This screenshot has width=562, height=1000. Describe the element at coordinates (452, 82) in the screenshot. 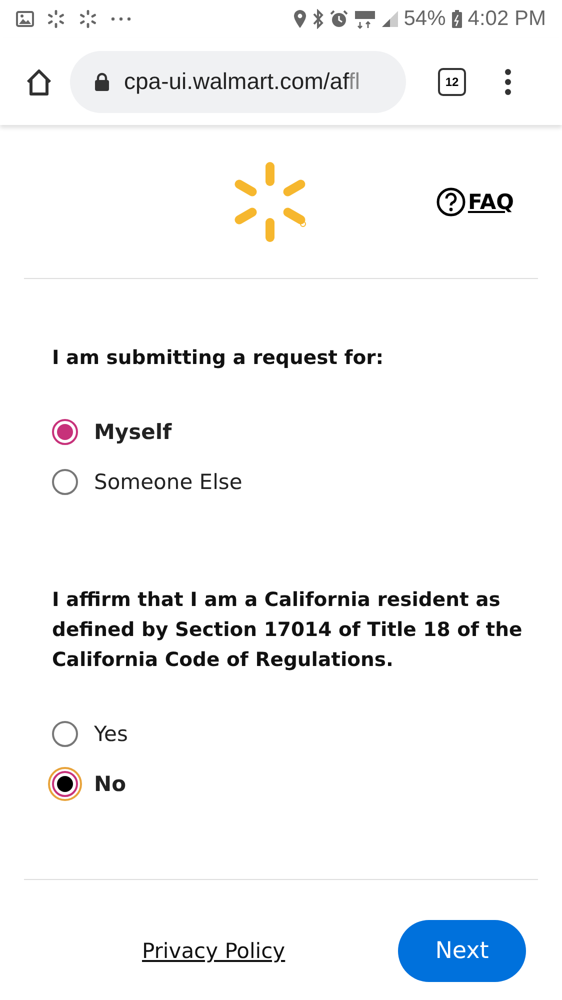

I see `tab-count-button: 12` at that location.